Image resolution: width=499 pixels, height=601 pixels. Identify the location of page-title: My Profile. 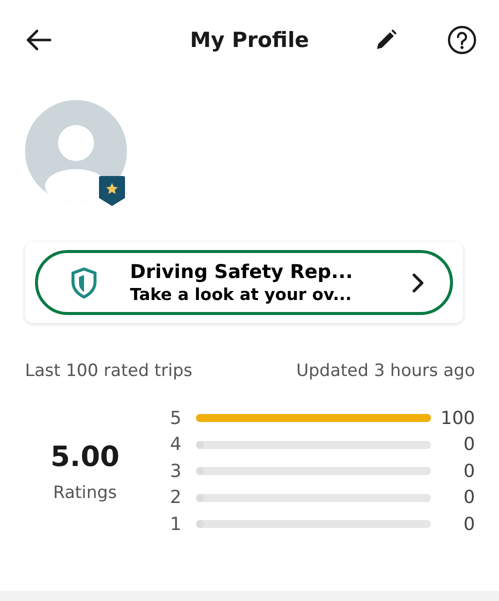
(250, 40).